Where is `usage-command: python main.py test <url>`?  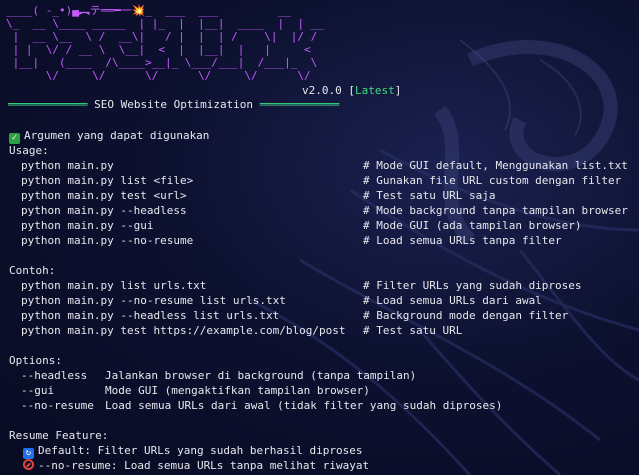
usage-command: python main.py test <url> is located at coordinates (104, 195).